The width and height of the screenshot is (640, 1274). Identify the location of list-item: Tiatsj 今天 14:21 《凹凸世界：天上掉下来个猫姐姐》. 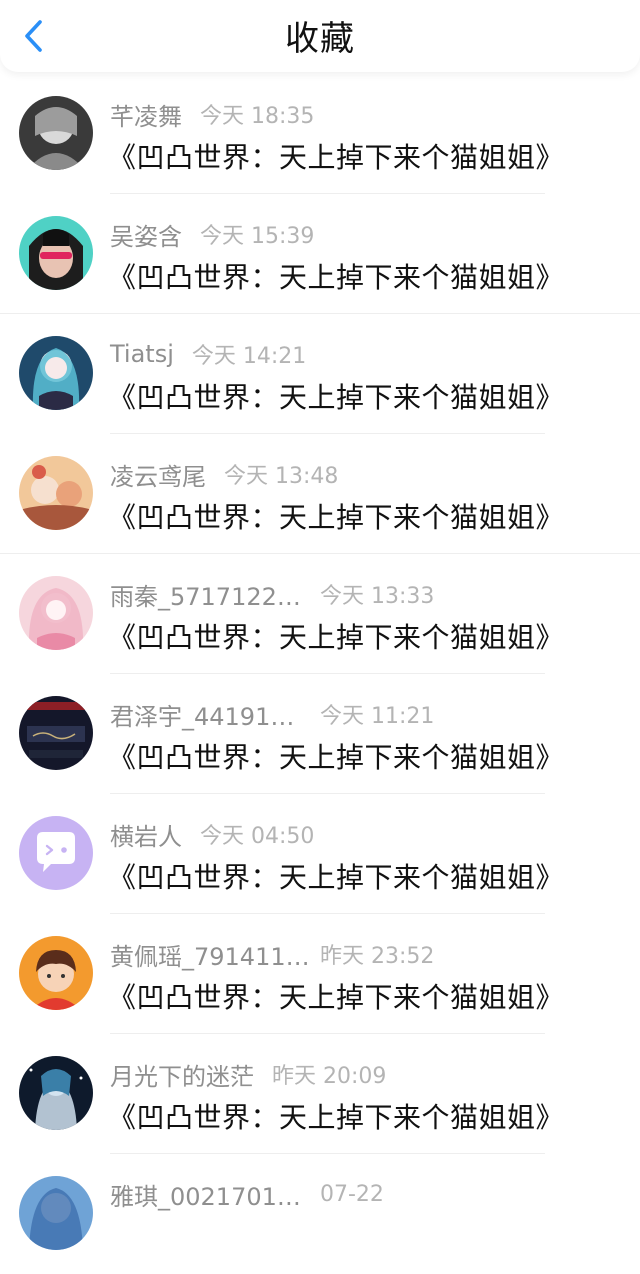
(320, 374).